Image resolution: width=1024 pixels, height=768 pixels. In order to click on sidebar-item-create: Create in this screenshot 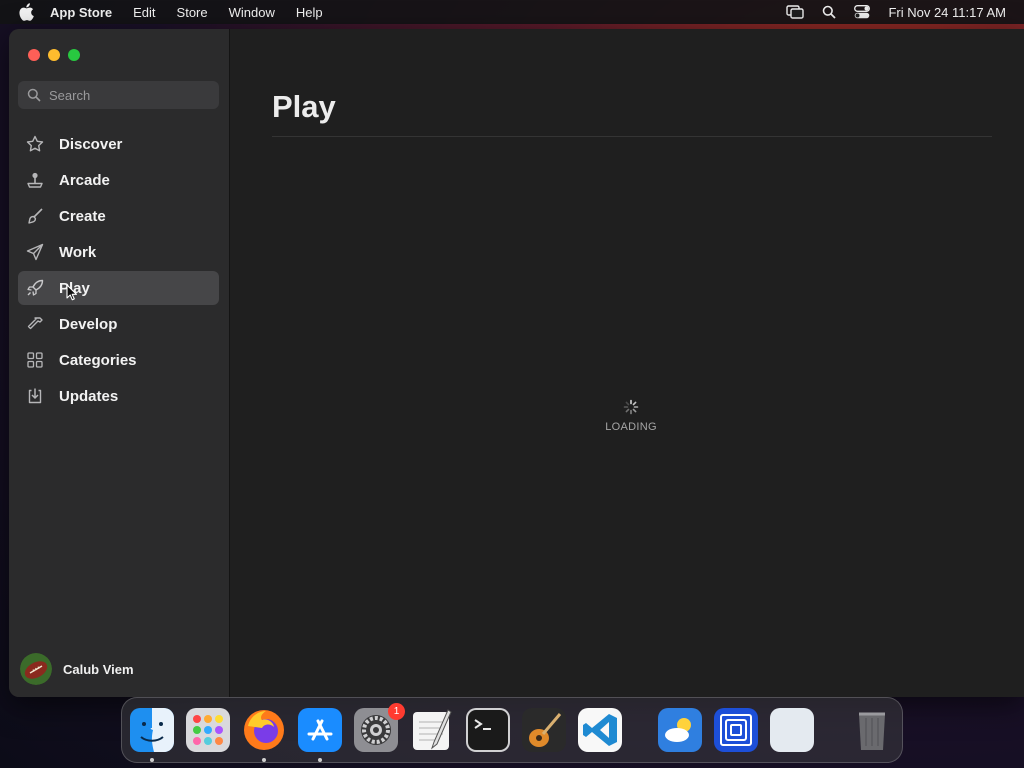, I will do `click(118, 216)`.